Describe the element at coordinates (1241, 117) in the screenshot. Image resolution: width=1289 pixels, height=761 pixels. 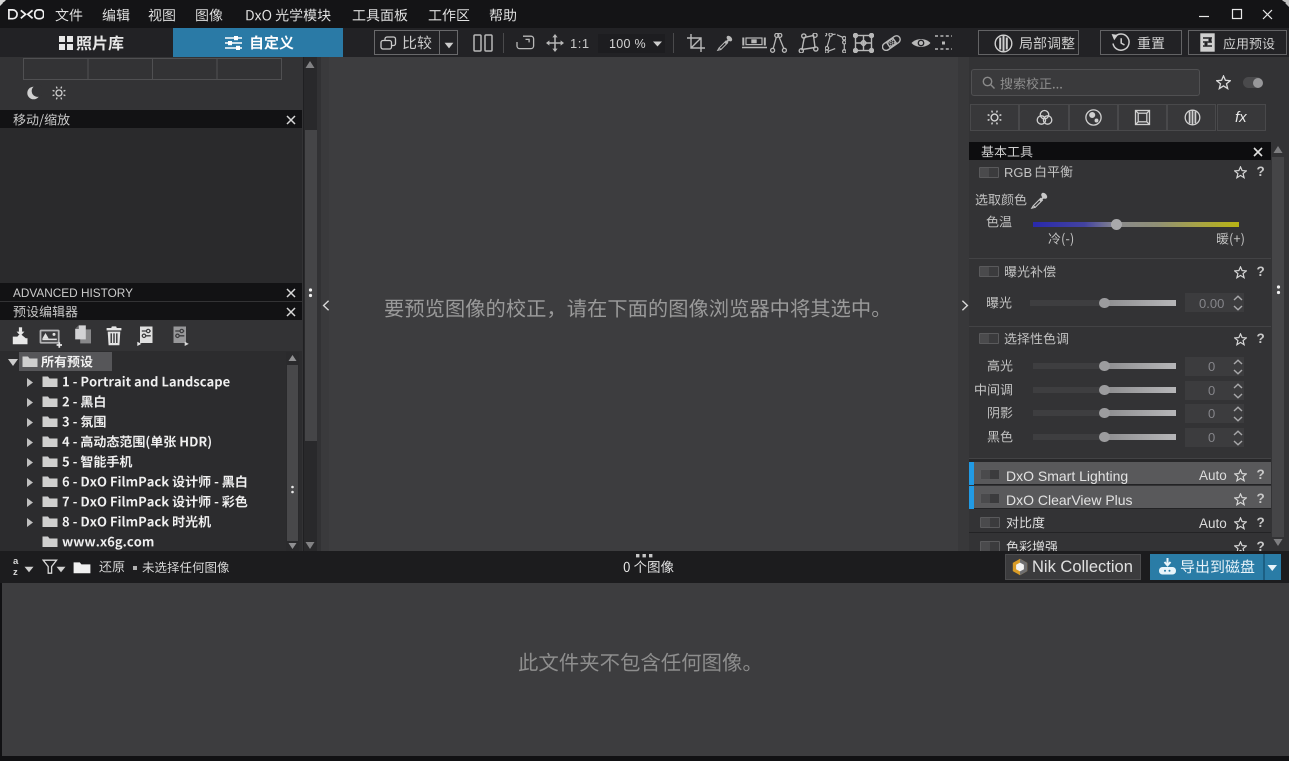
I see `svg-text: fx` at that location.